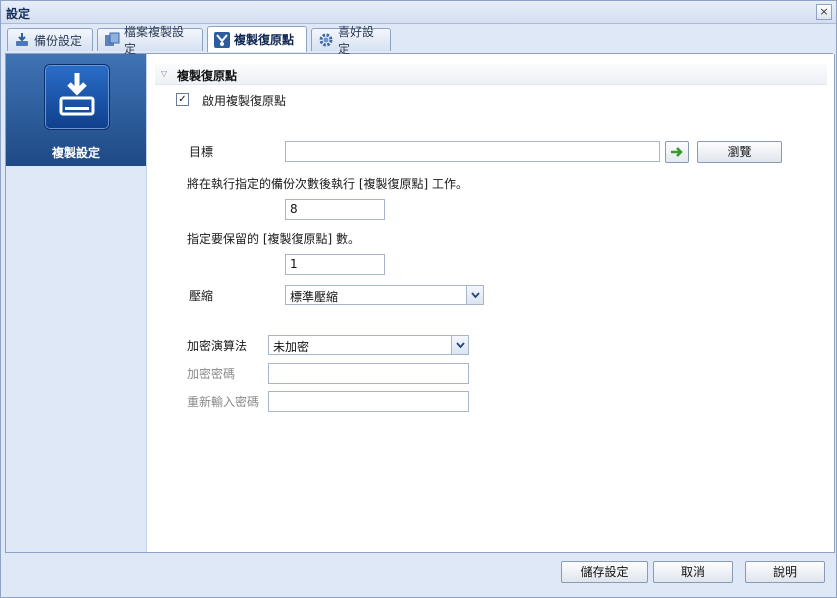 This screenshot has height=598, width=837. What do you see at coordinates (154, 40) in the screenshot?
I see `tab-label: 檔案複製設定` at bounding box center [154, 40].